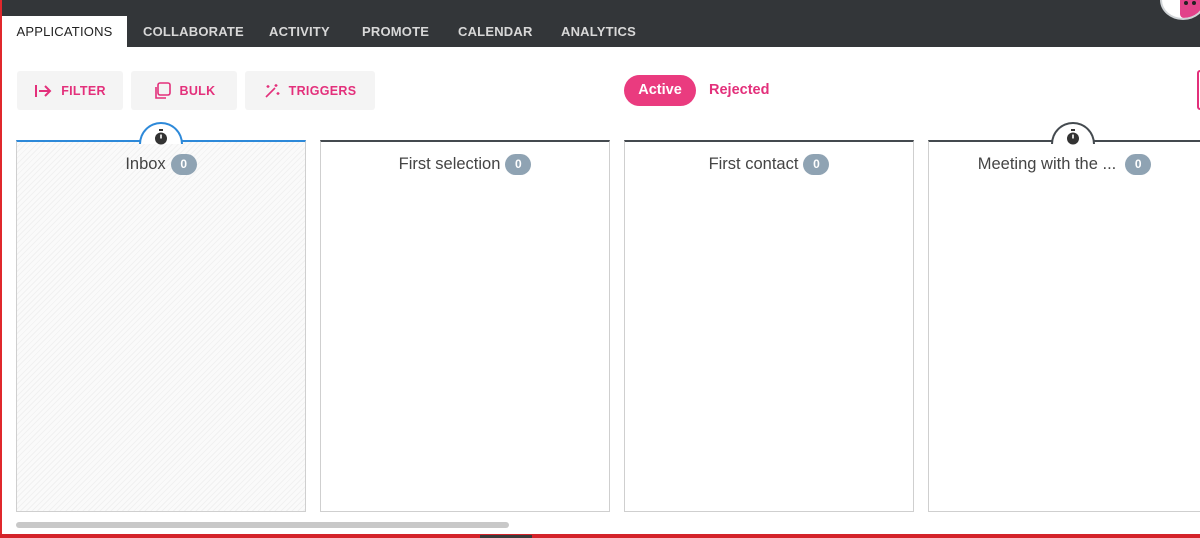 Image resolution: width=1200 pixels, height=538 pixels. What do you see at coordinates (449, 164) in the screenshot?
I see `column-title: First selection` at bounding box center [449, 164].